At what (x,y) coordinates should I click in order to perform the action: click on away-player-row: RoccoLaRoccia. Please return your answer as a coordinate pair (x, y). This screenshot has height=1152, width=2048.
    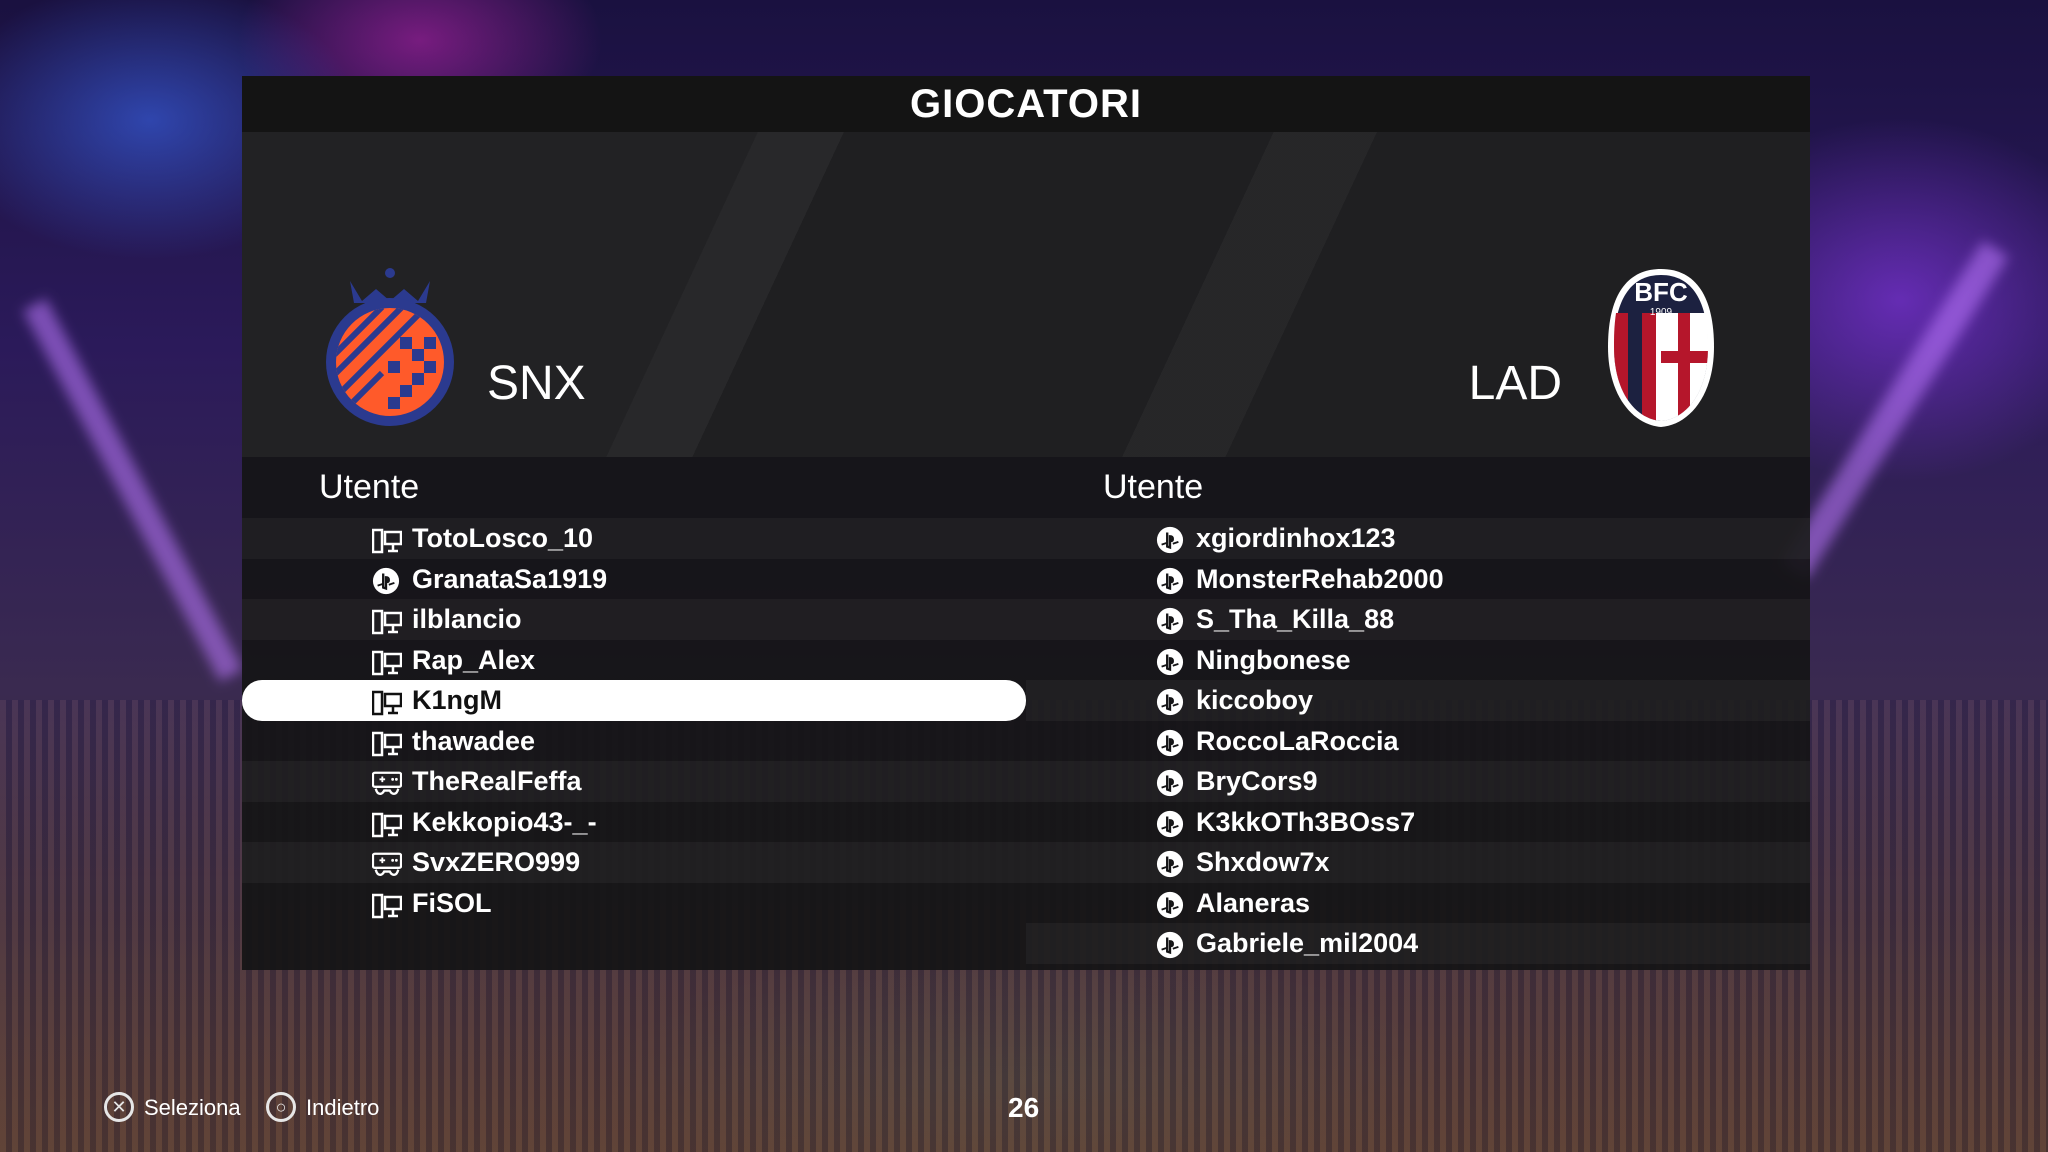
    Looking at the image, I should click on (1418, 741).